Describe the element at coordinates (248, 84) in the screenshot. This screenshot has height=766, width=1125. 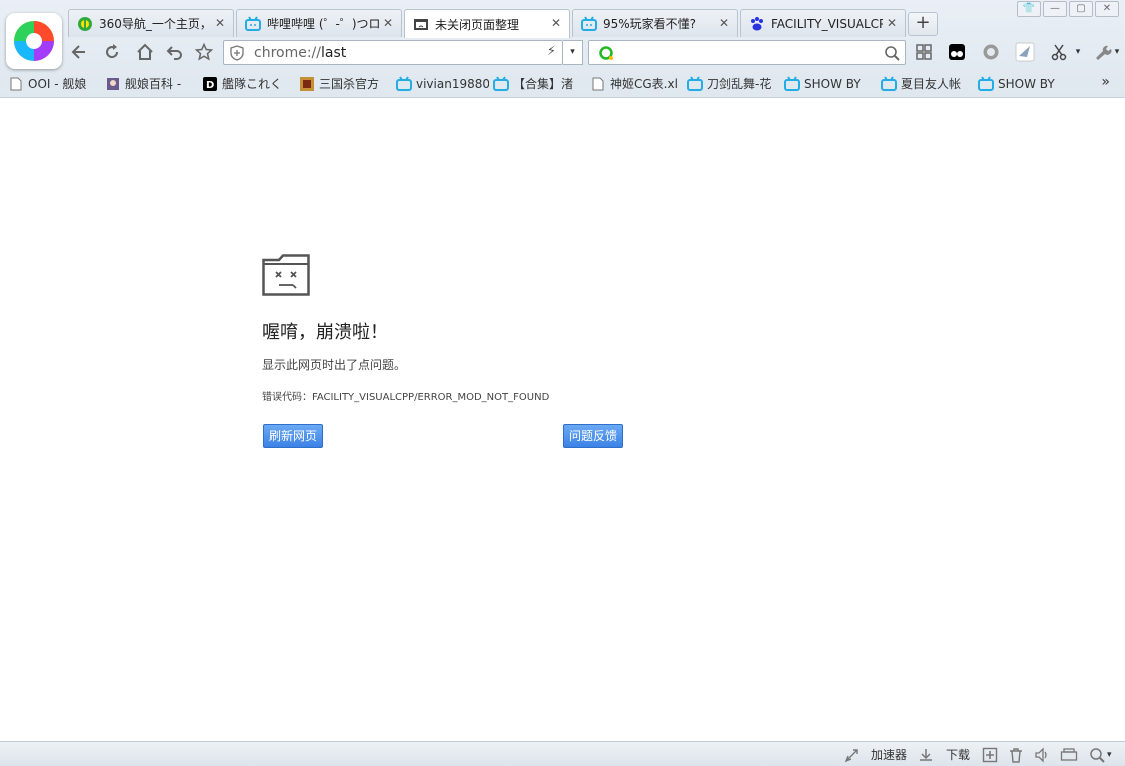
I see `bookmark-item: D 艦隊これく` at that location.